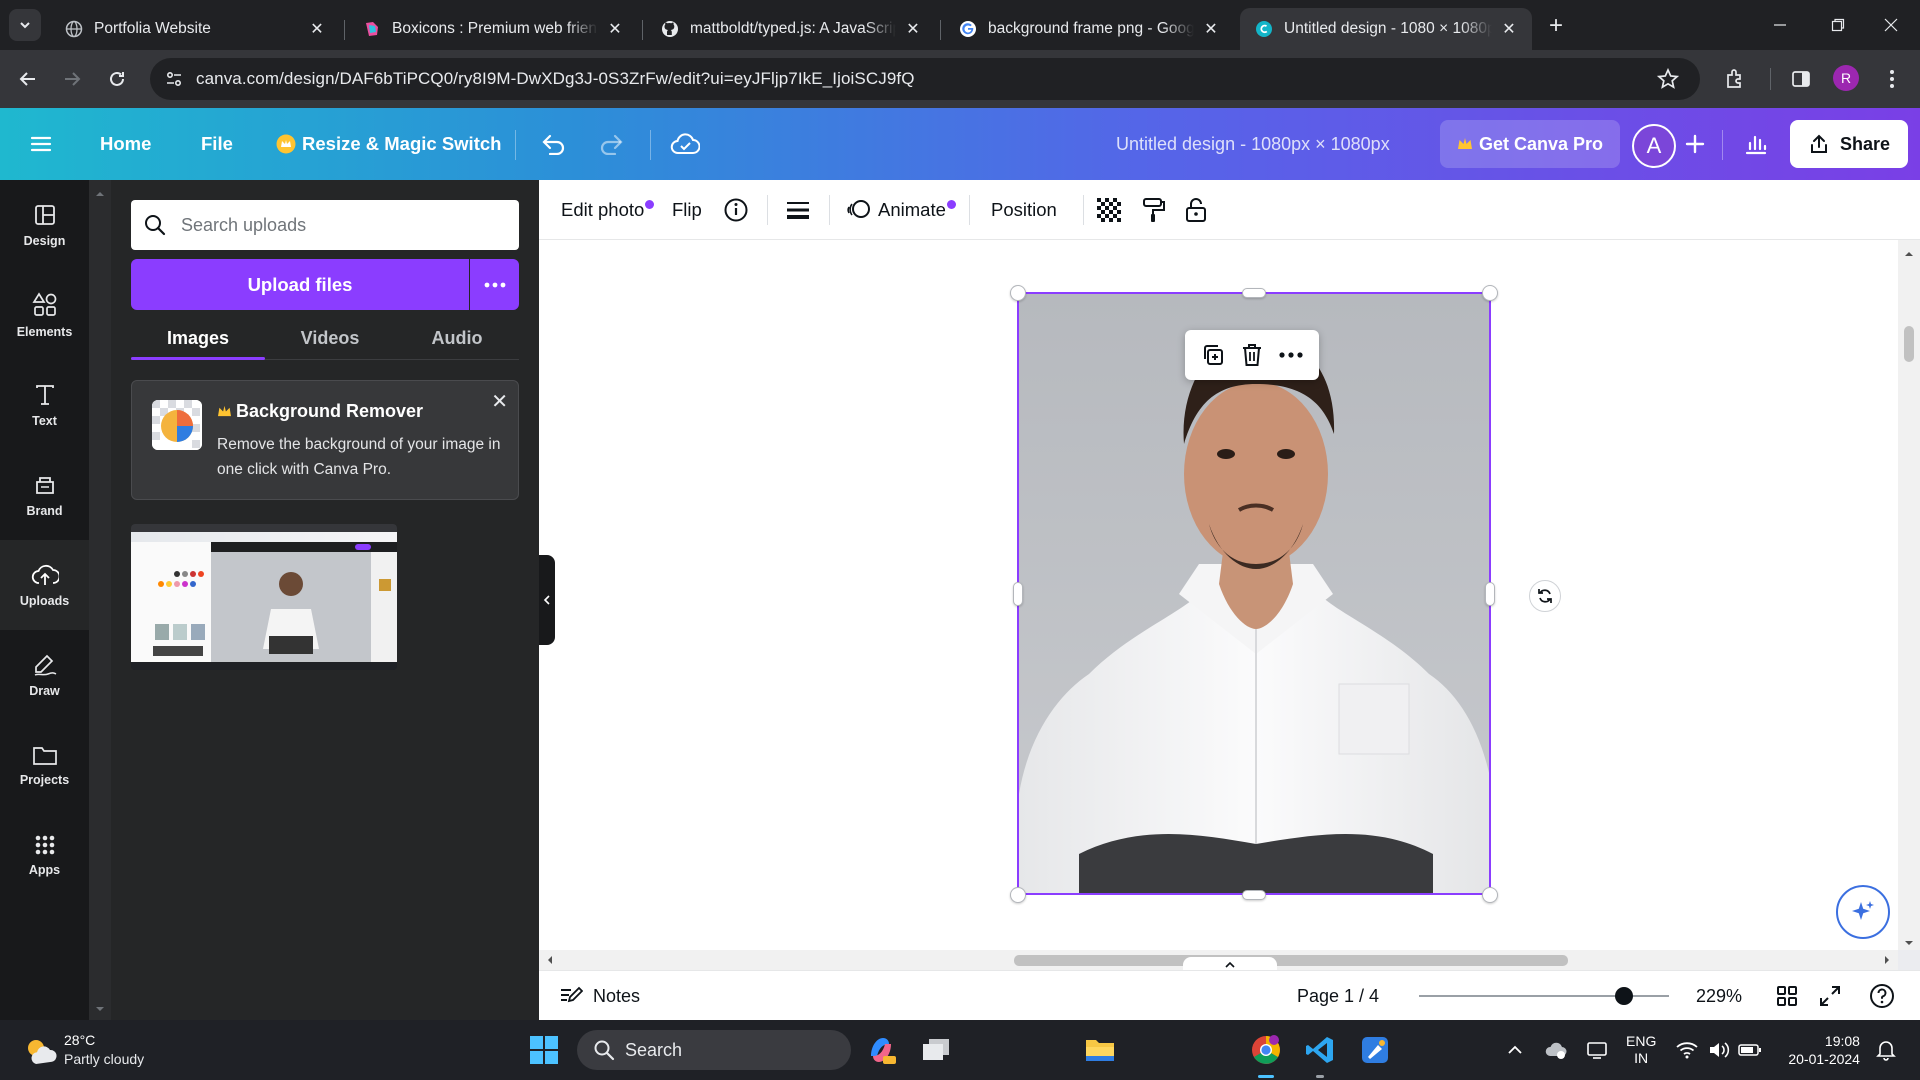 This screenshot has width=1920, height=1080. I want to click on position-button: Position, so click(1024, 210).